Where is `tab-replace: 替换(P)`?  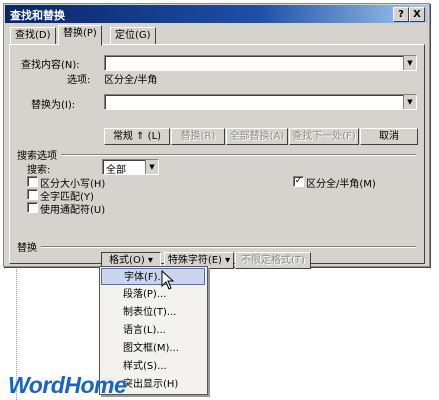 tab-replace: 替换(P) is located at coordinates (80, 35).